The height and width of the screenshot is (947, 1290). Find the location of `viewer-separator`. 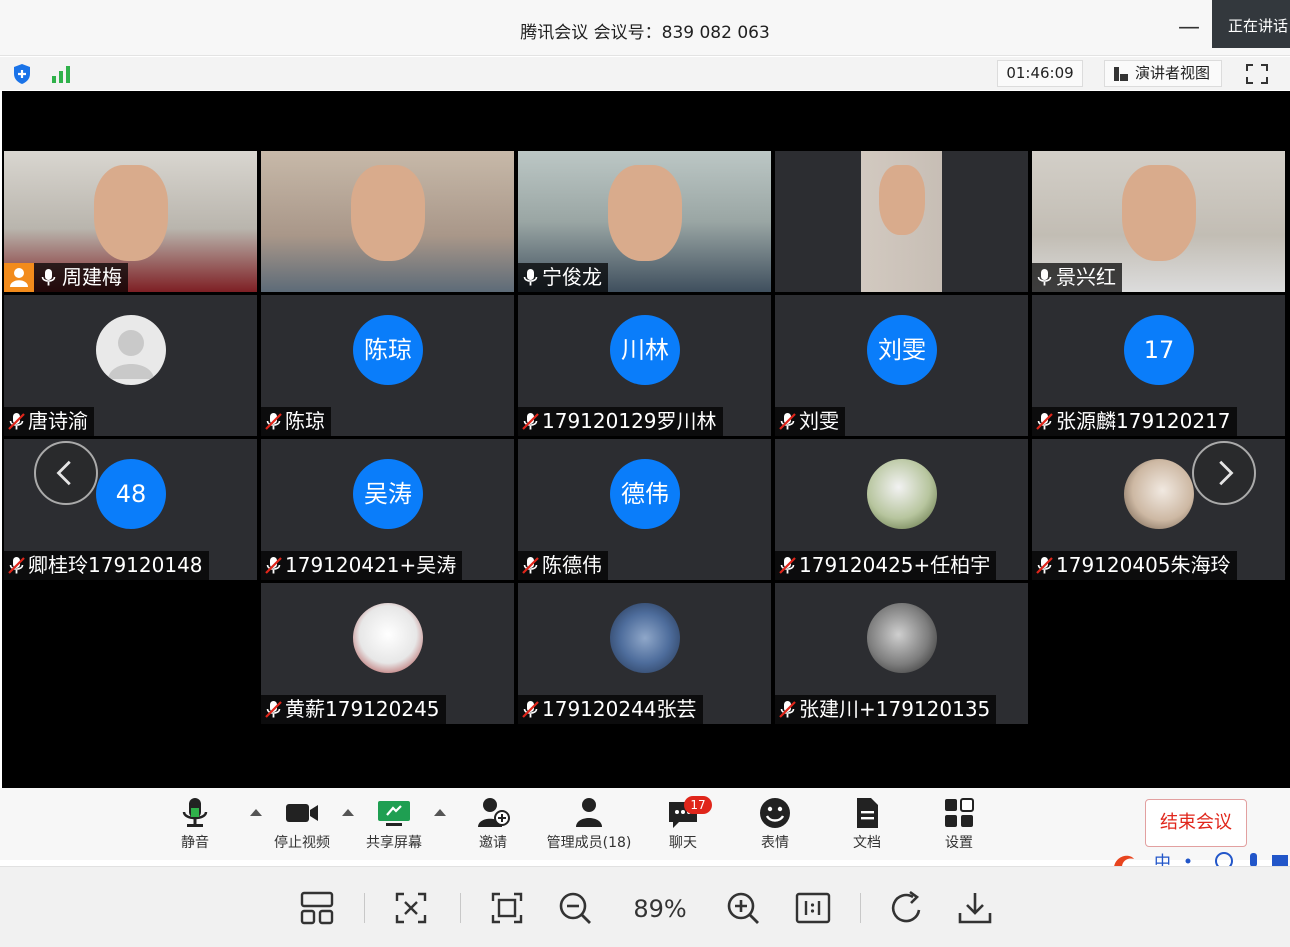

viewer-separator is located at coordinates (364, 908).